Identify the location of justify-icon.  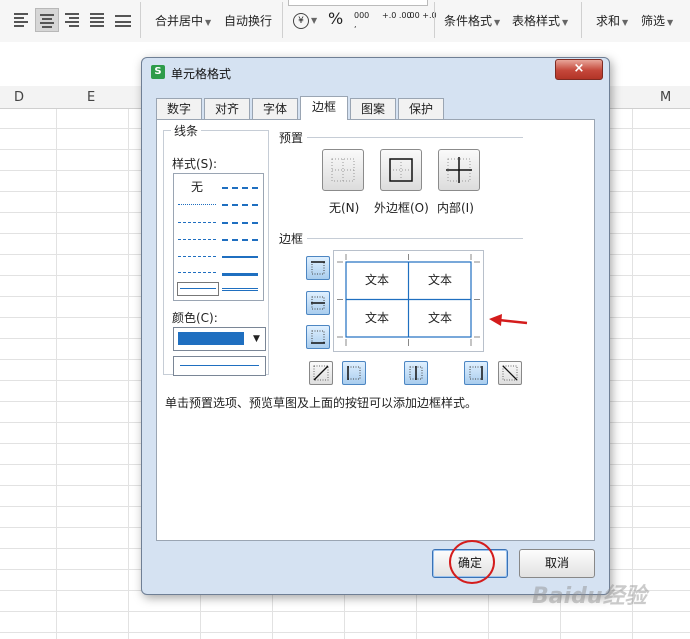
(99, 19).